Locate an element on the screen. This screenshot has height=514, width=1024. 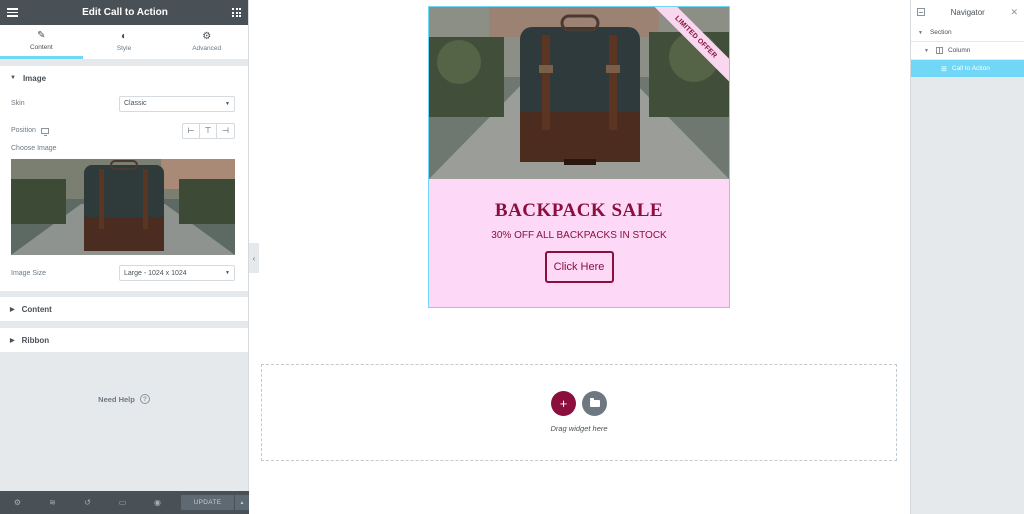
image-preview is located at coordinates (123, 207).